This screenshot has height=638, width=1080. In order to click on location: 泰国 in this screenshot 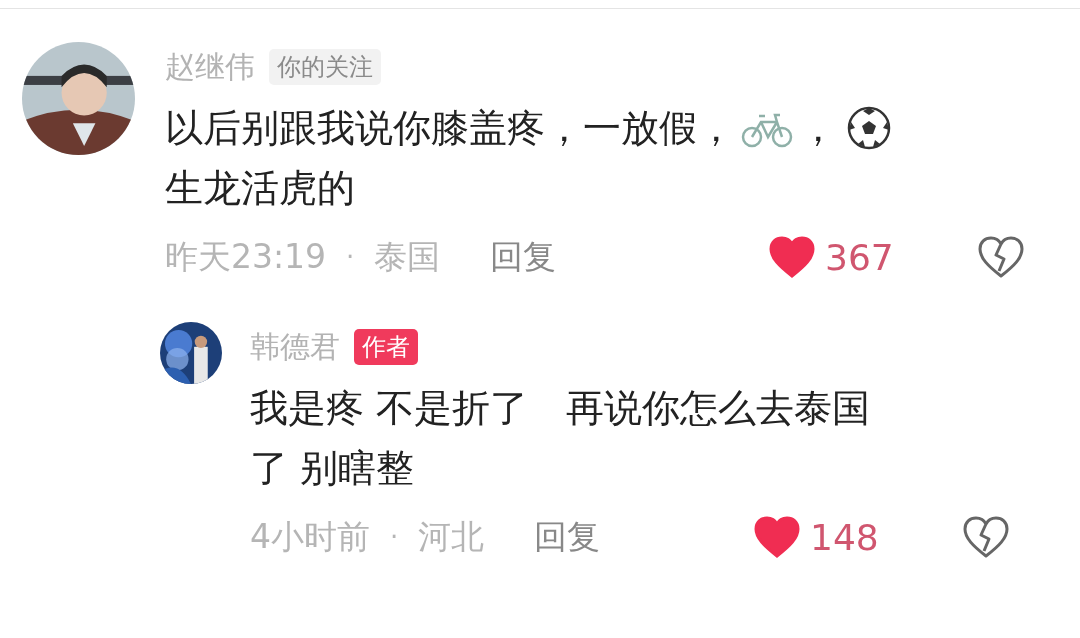, I will do `click(407, 256)`.